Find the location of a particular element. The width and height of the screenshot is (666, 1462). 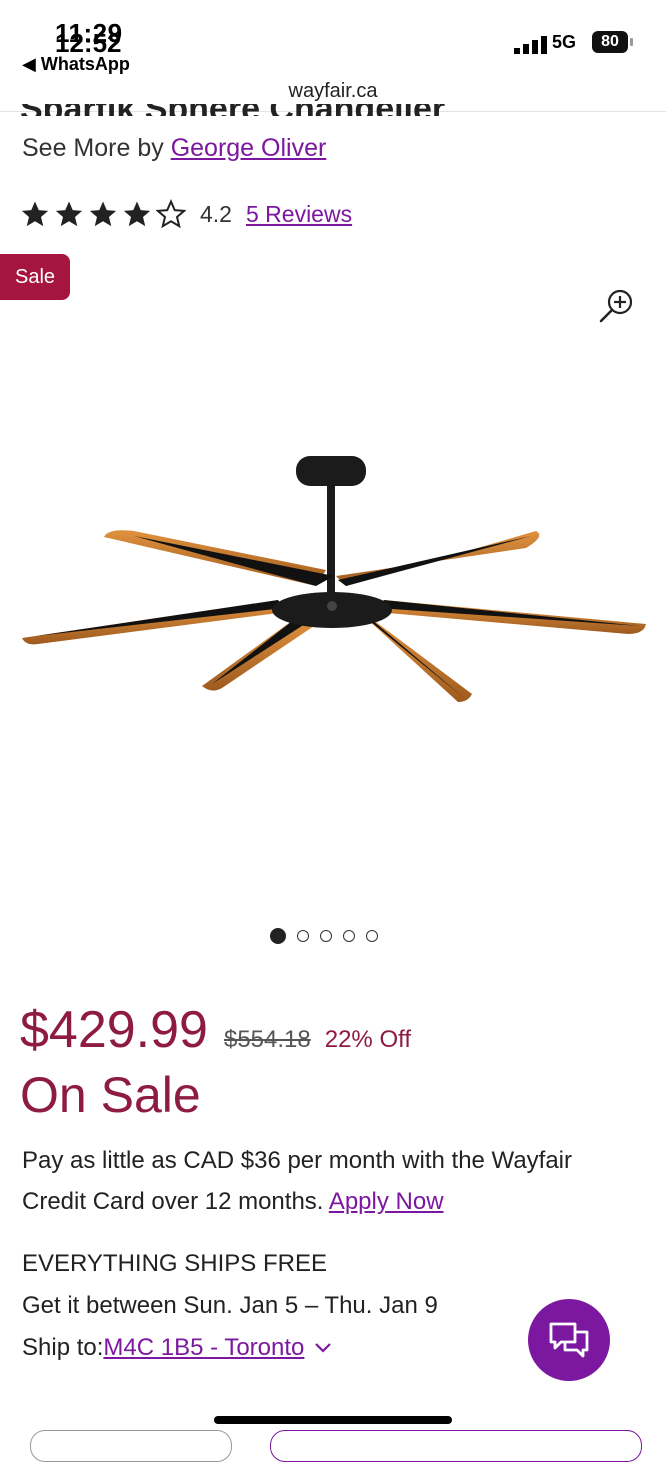

status-bar: 11:29 12:52 ◀ WhatsApp 5G 80 is located at coordinates (333, 41).